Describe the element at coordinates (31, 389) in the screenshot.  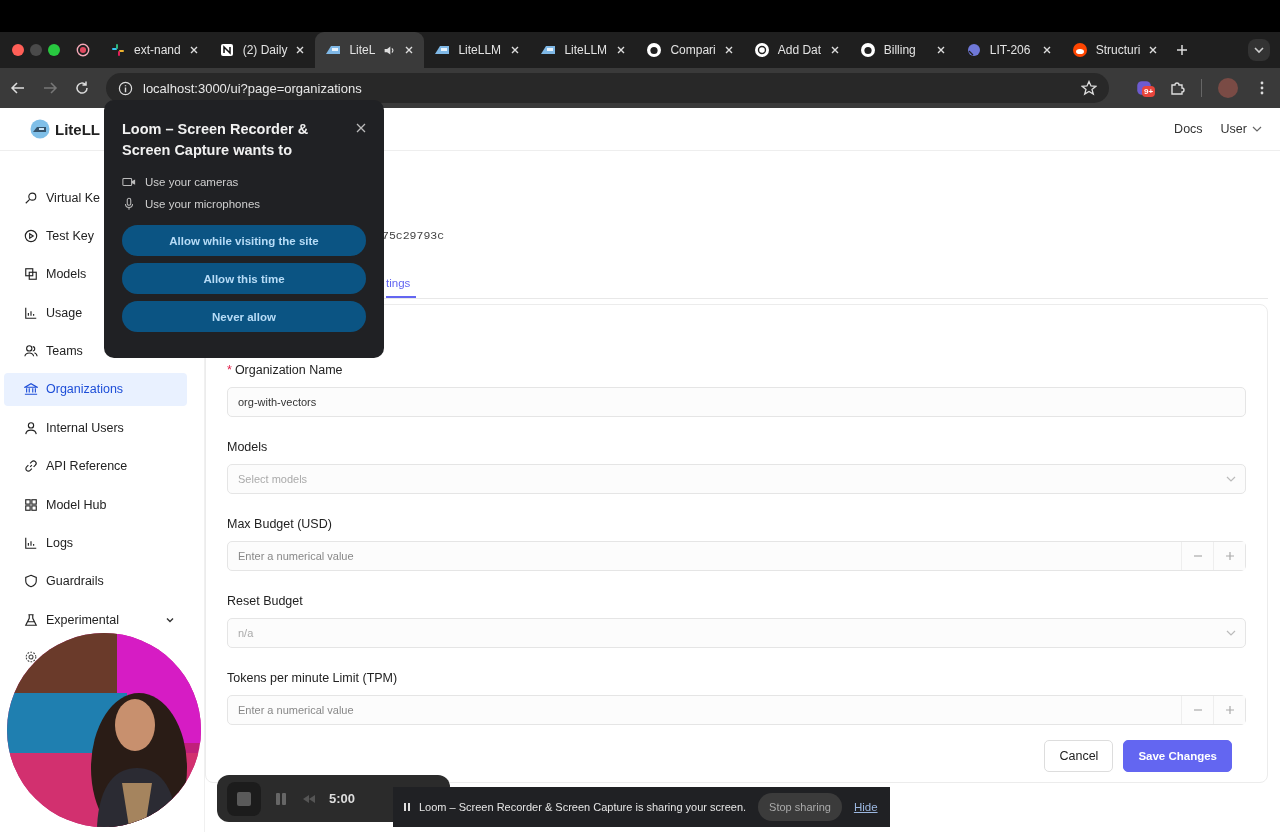
I see `bank-icon` at that location.